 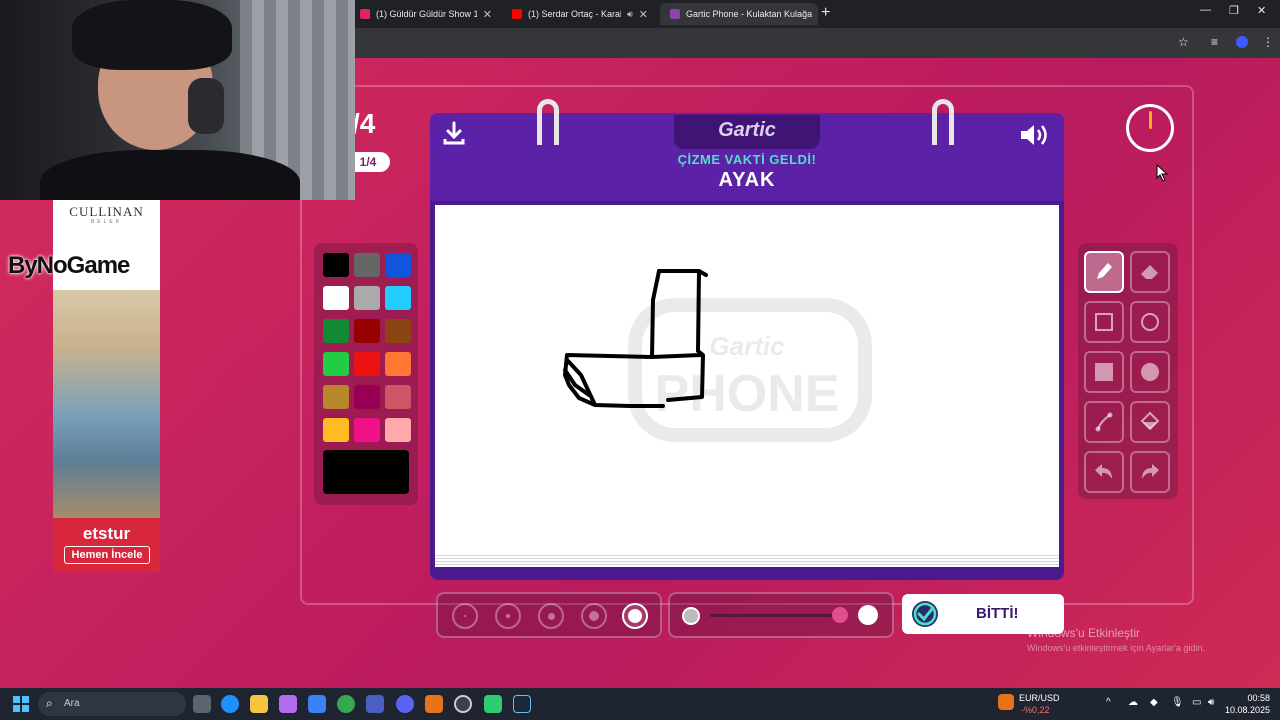 I want to click on rectangle-tool, so click(x=1104, y=322).